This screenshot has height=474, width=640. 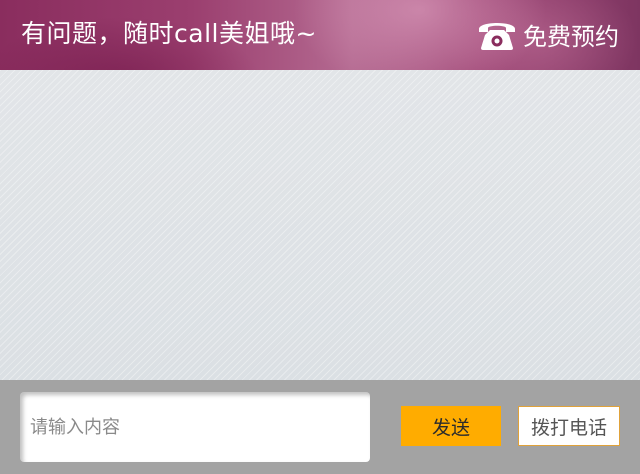 What do you see at coordinates (571, 36) in the screenshot?
I see `free-booking-label: 免费预约` at bounding box center [571, 36].